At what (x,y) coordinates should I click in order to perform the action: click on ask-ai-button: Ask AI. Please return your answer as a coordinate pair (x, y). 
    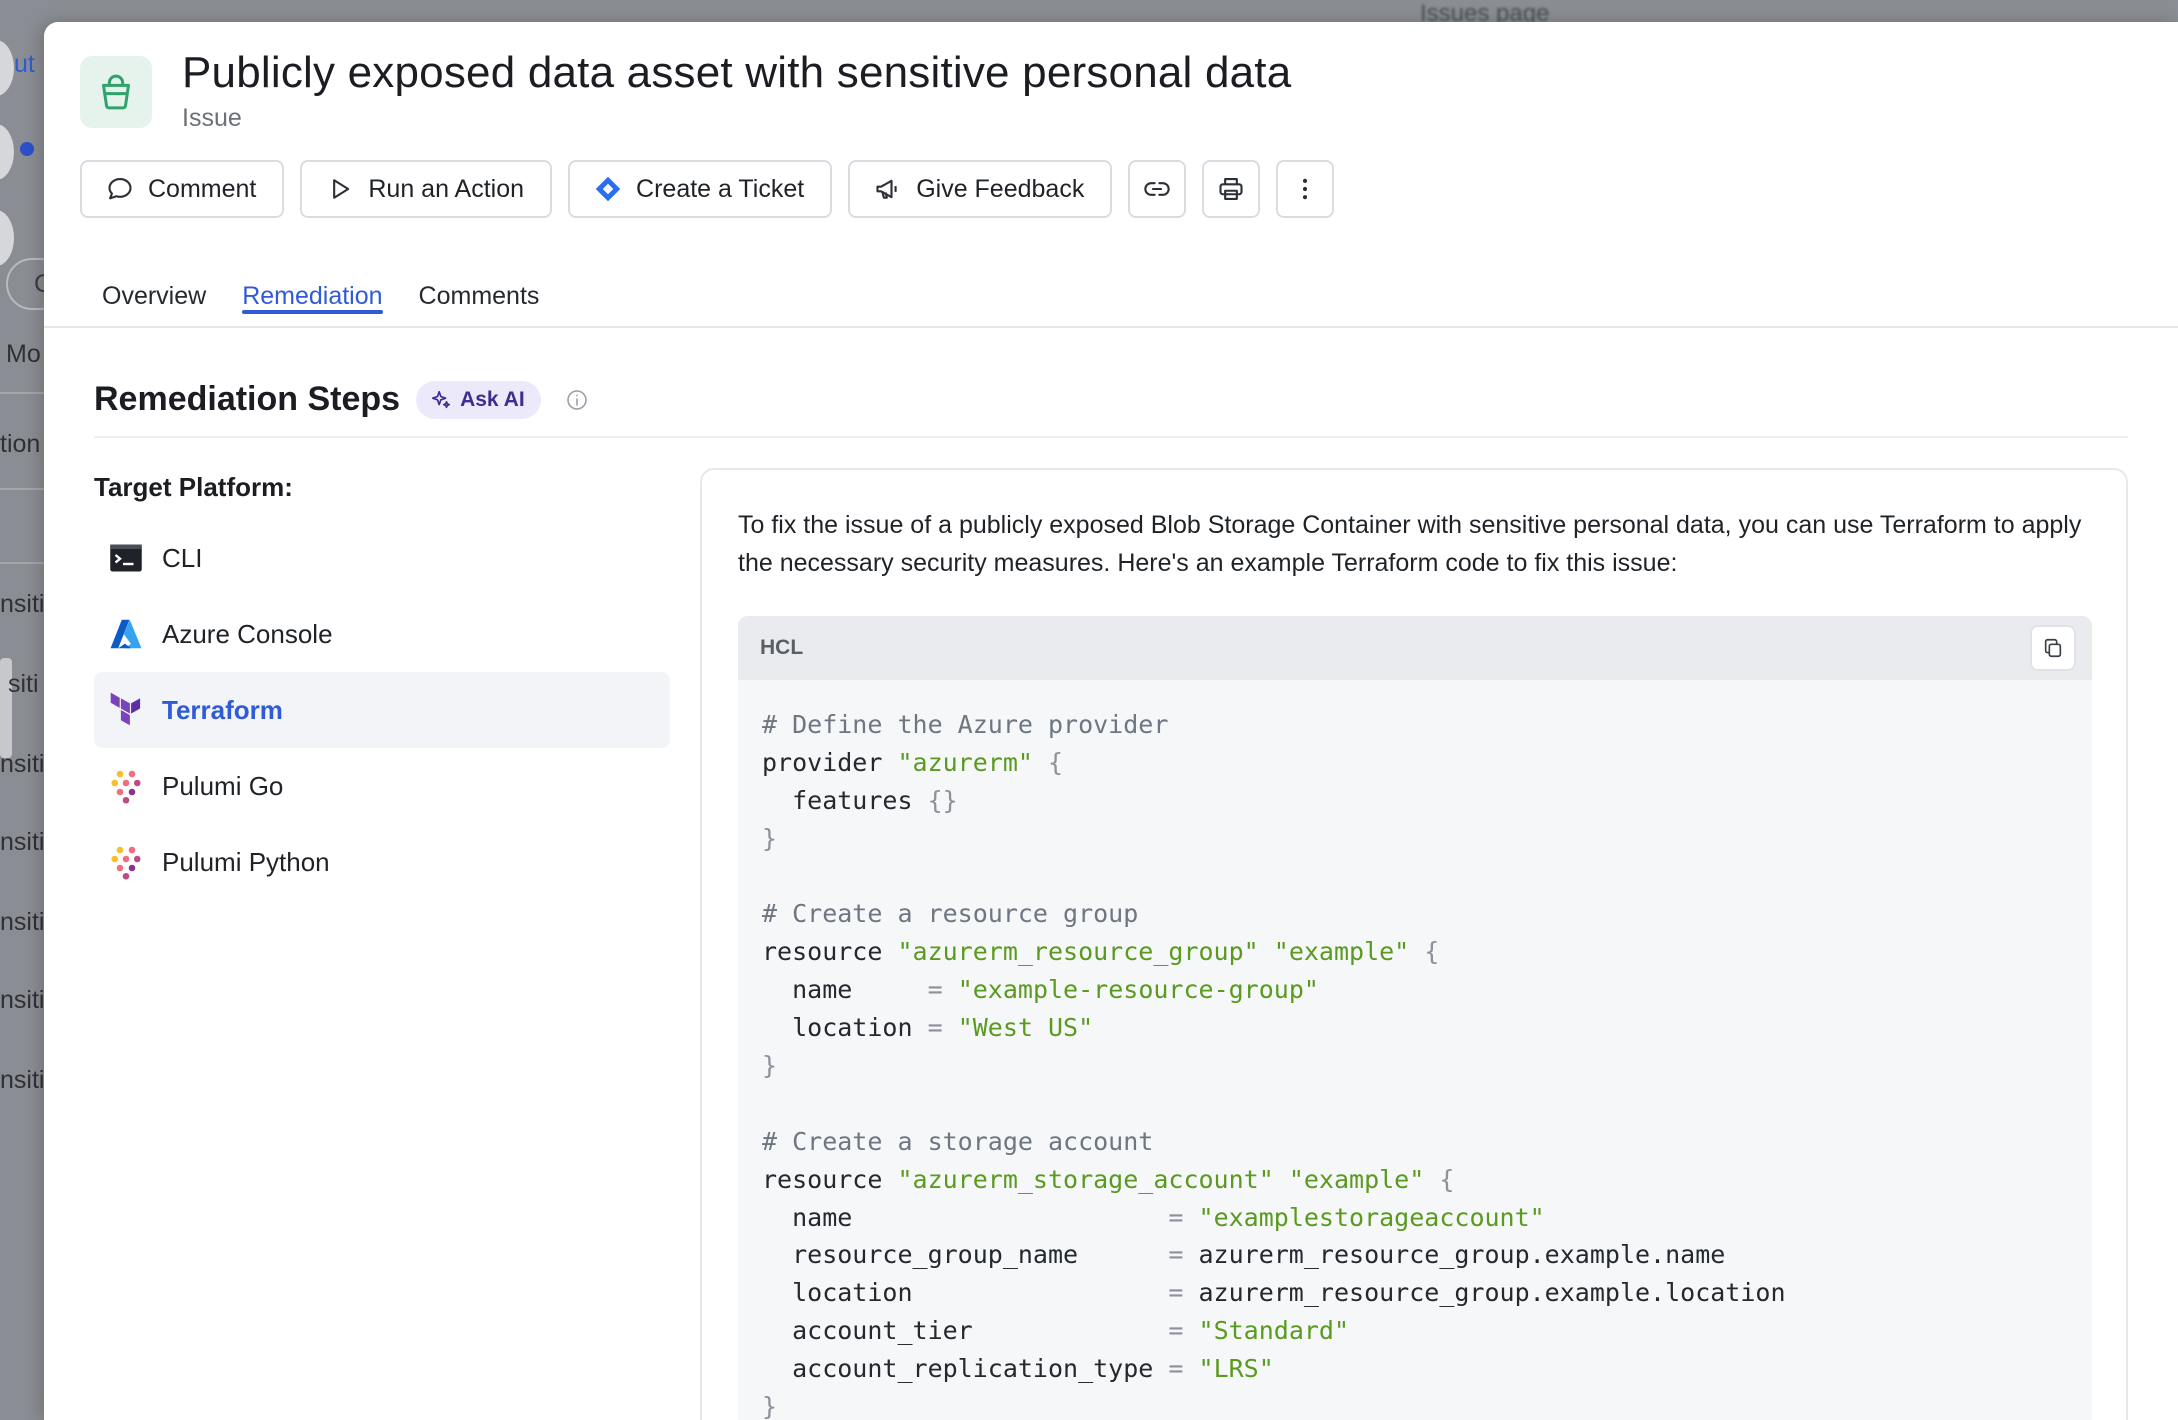
    Looking at the image, I should click on (478, 399).